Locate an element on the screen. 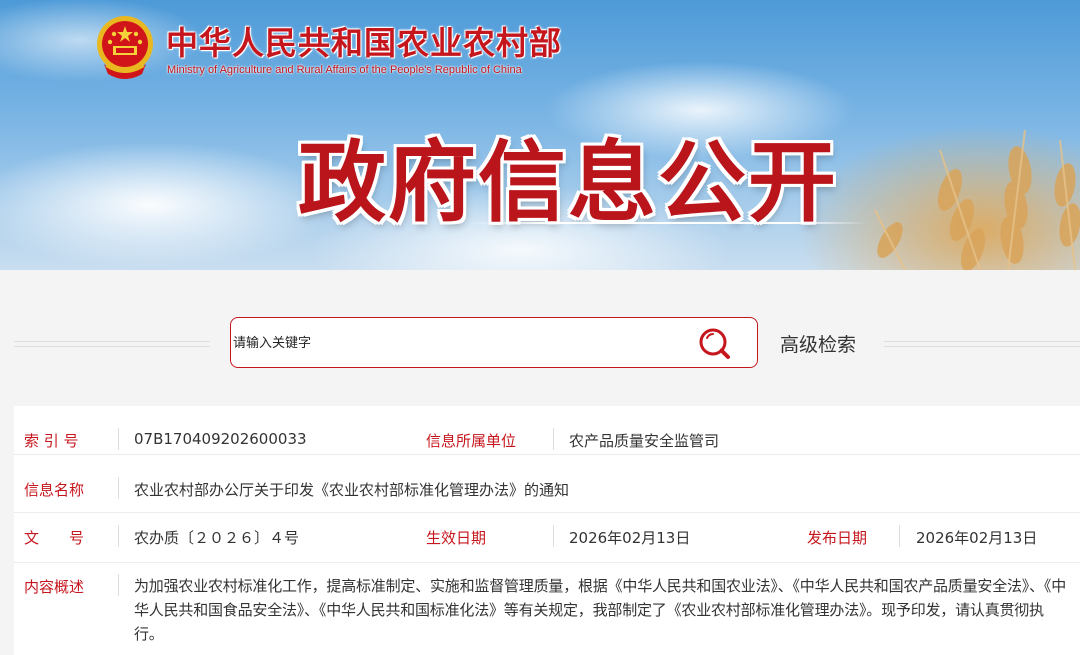 The width and height of the screenshot is (1080, 655). search-icon is located at coordinates (715, 344).